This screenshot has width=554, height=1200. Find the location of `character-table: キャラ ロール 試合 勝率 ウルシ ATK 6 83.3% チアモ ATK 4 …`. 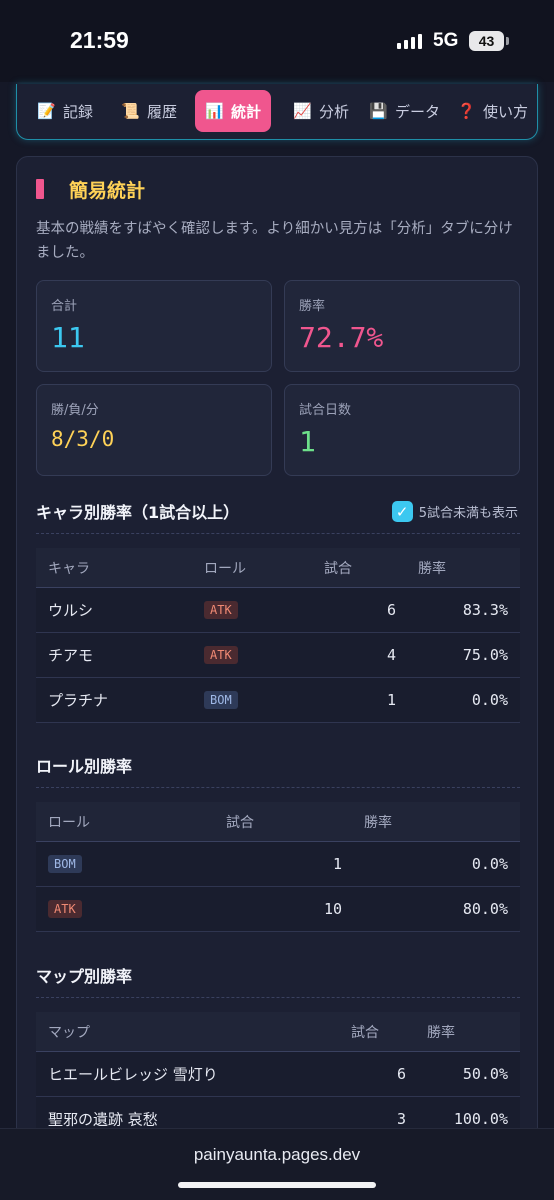

character-table: キャラ ロール 試合 勝率 ウルシ ATK 6 83.3% チアモ ATK 4 … is located at coordinates (278, 635).